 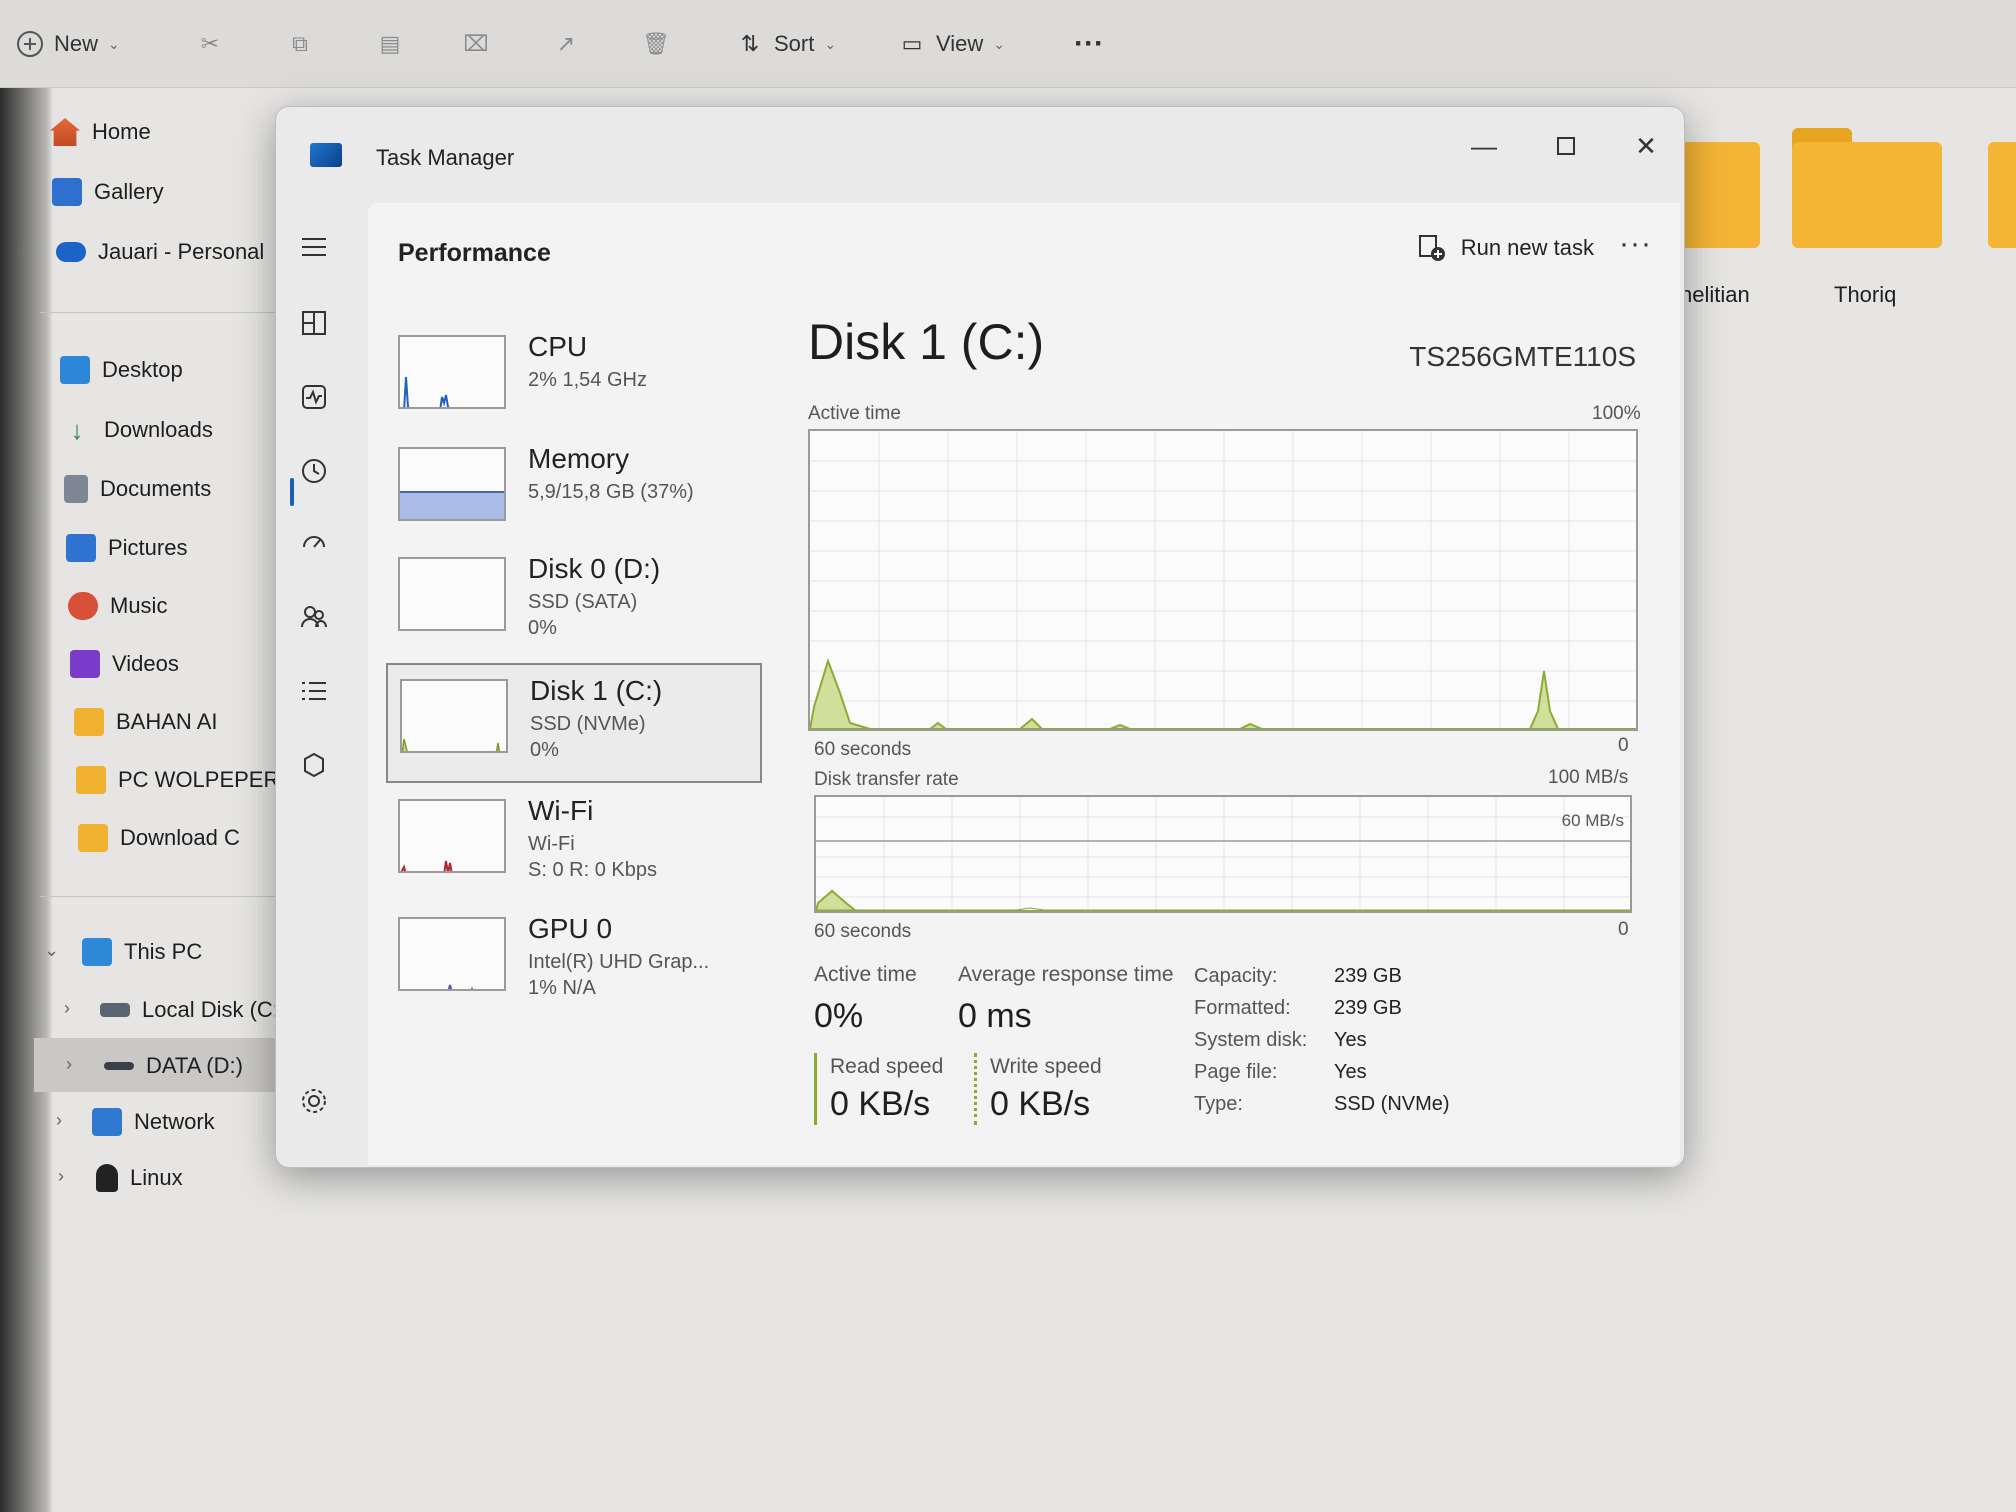 What do you see at coordinates (579, 458) in the screenshot?
I see `perf-item-name: Memory` at bounding box center [579, 458].